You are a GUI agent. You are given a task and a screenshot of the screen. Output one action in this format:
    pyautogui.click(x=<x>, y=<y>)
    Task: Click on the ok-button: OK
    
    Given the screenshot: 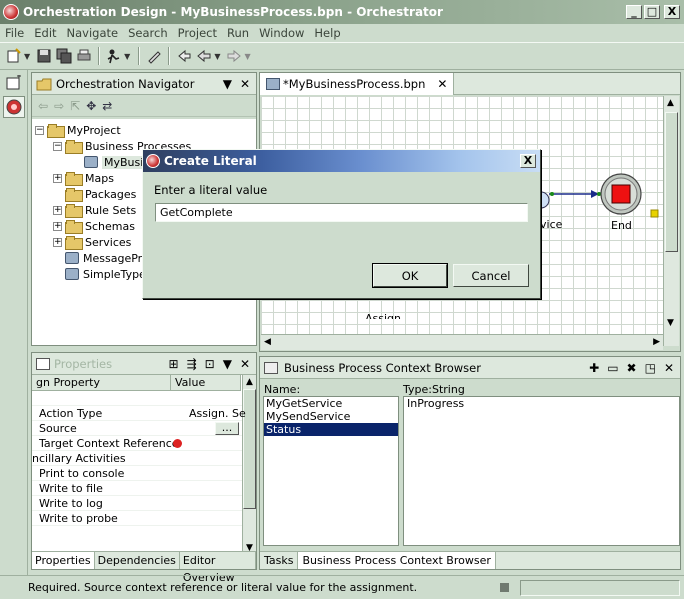 What is the action you would take?
    pyautogui.click(x=410, y=275)
    